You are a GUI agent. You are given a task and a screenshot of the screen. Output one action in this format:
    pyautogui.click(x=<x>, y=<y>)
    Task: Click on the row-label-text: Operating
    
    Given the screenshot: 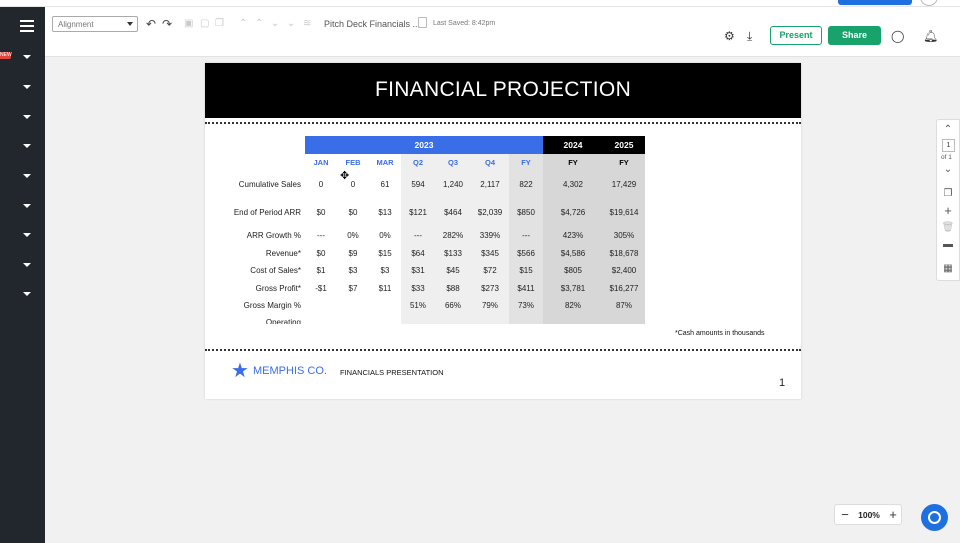 What is the action you would take?
    pyautogui.click(x=283, y=321)
    